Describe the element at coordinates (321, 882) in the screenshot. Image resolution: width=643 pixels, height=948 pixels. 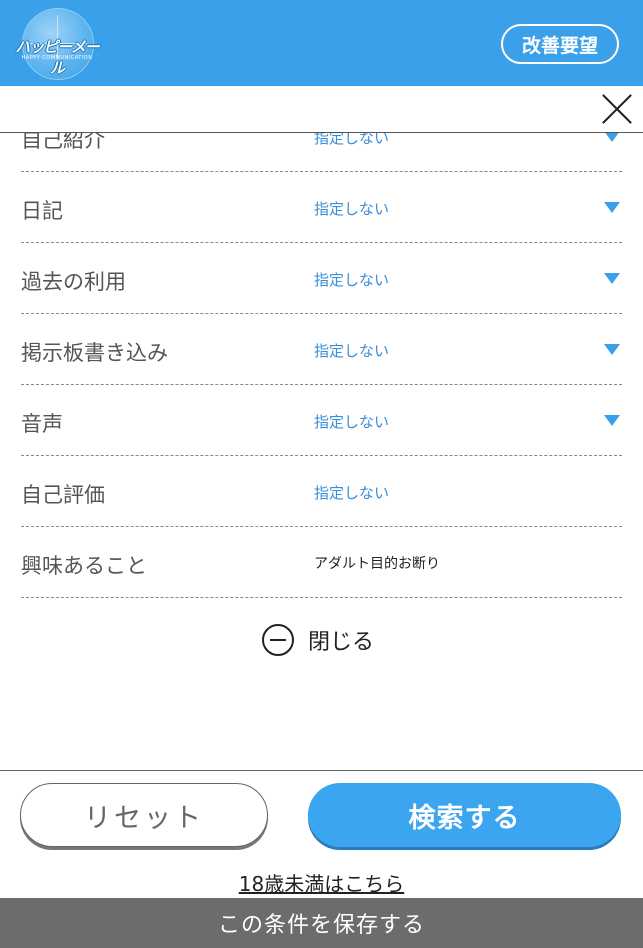
I see `under-18-link: 18歳未満はこちら` at that location.